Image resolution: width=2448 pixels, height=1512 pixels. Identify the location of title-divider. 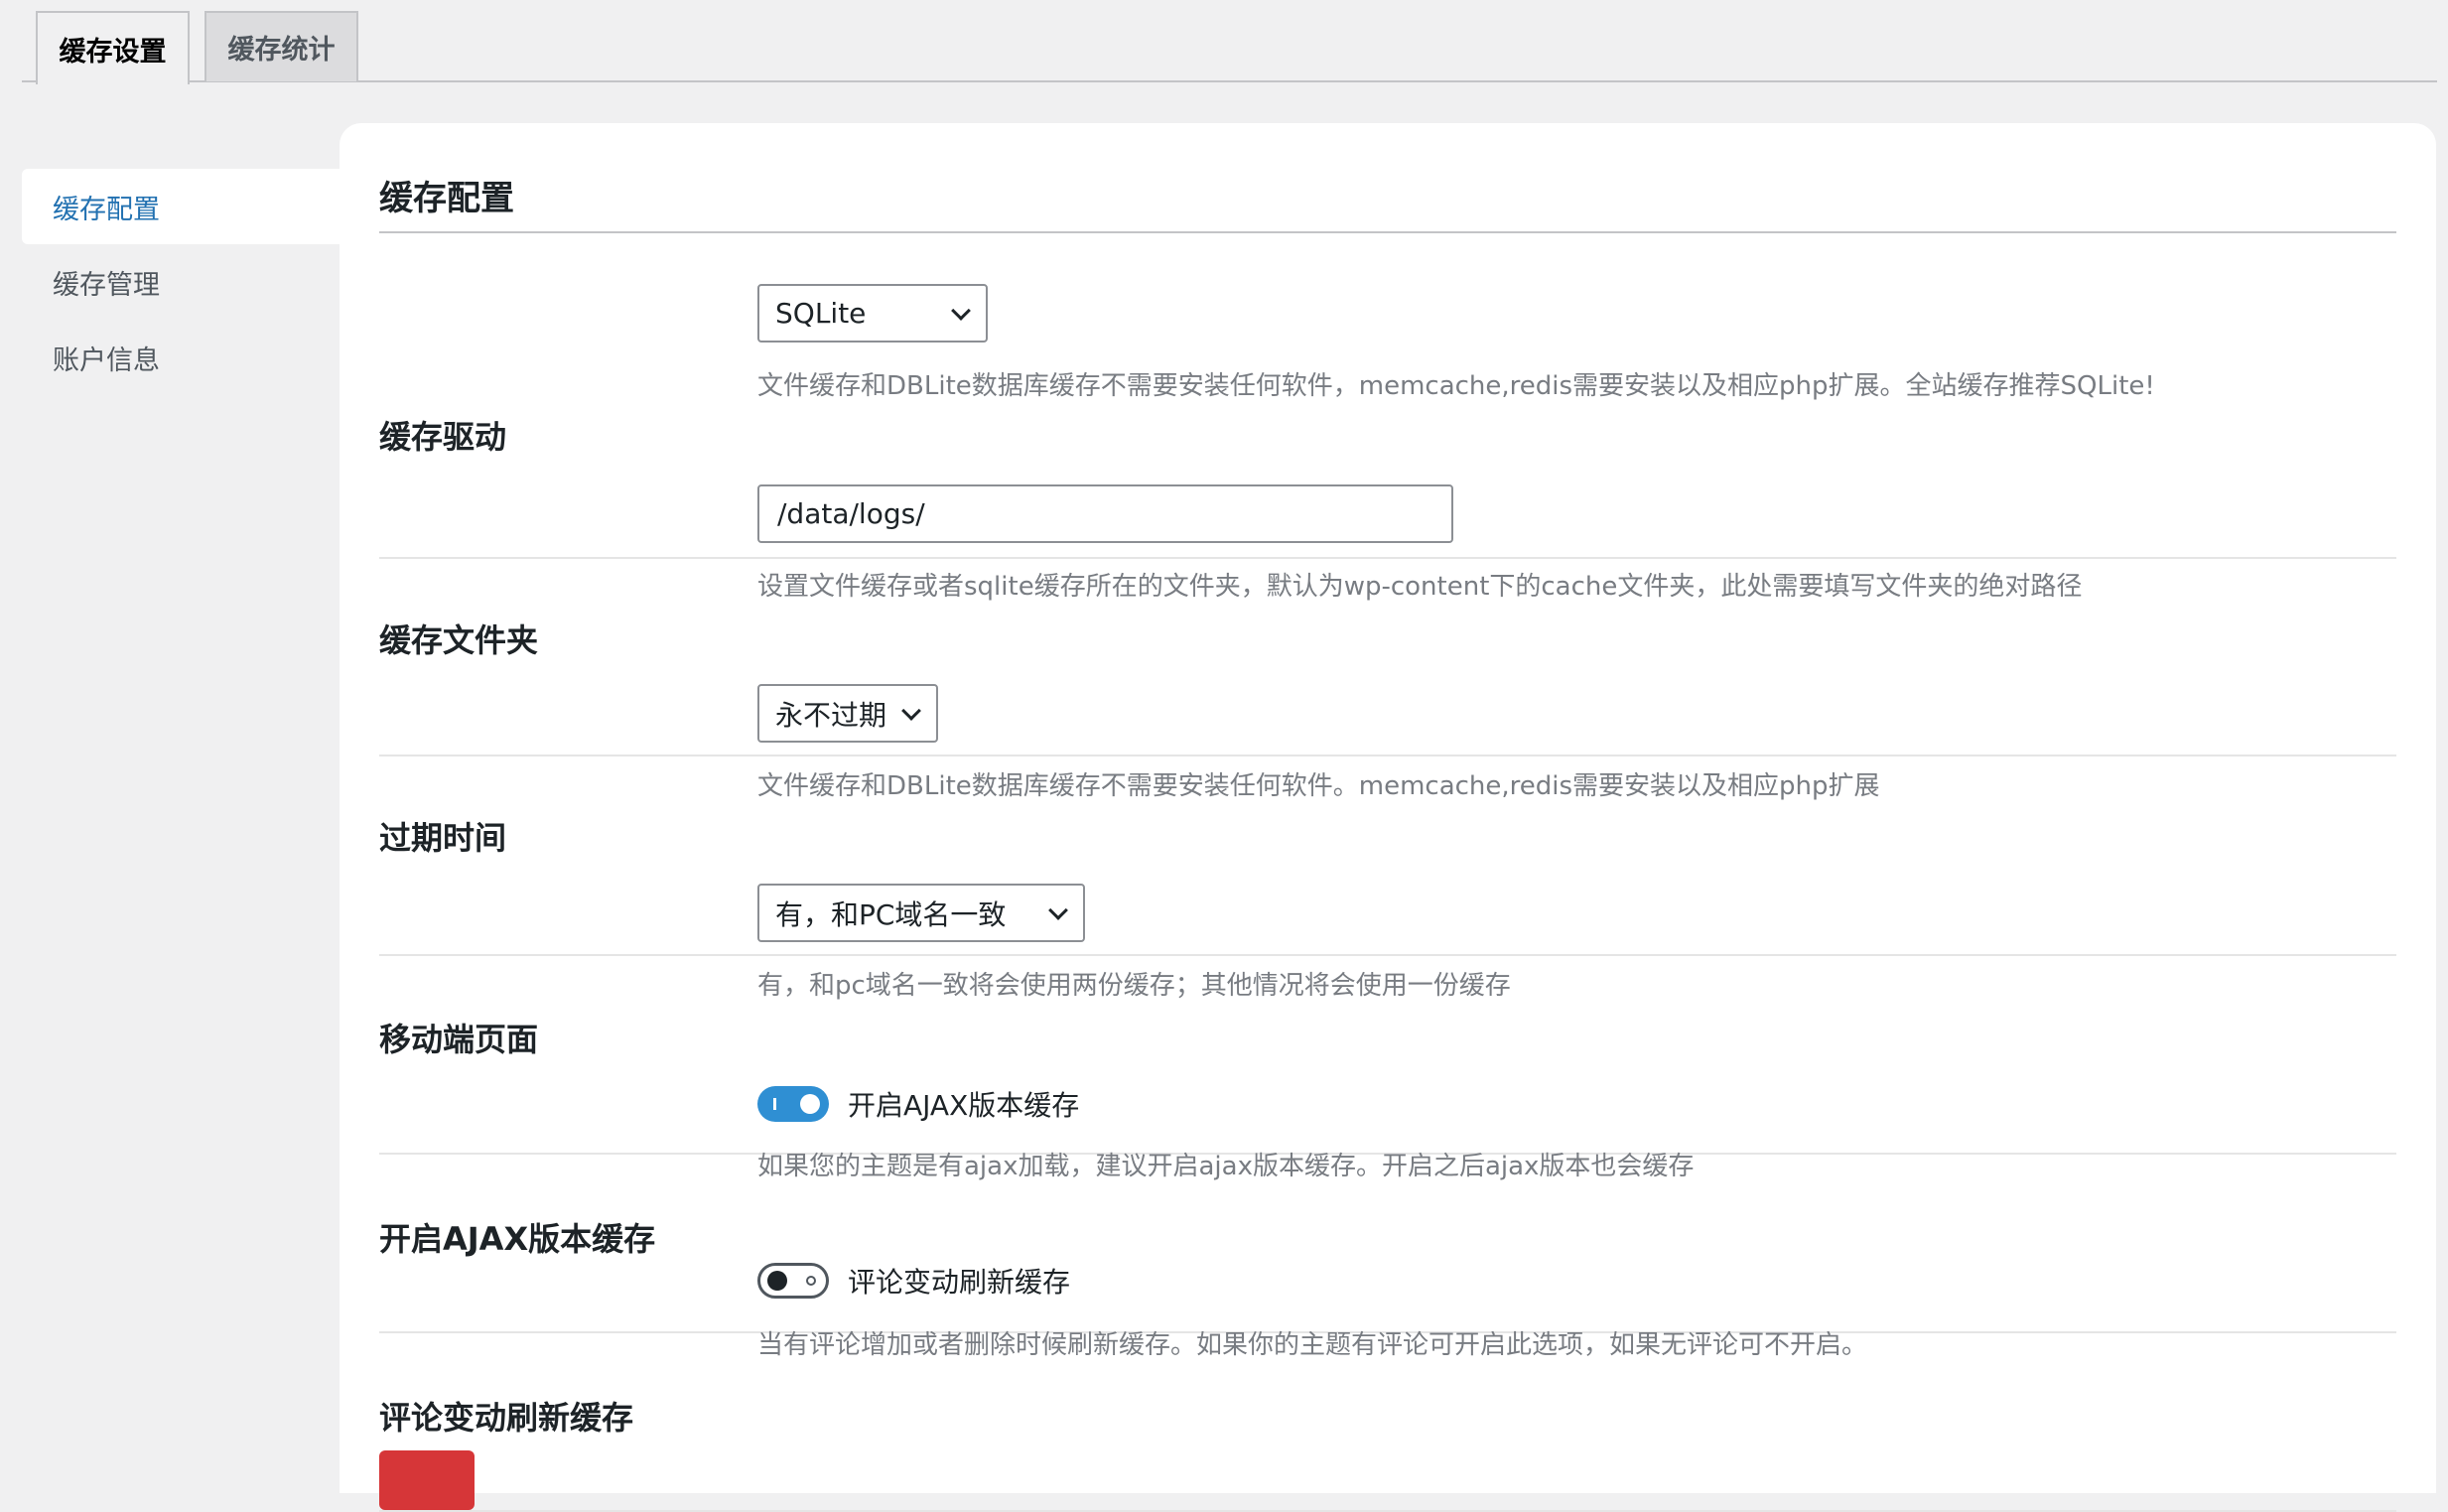
(1387, 232).